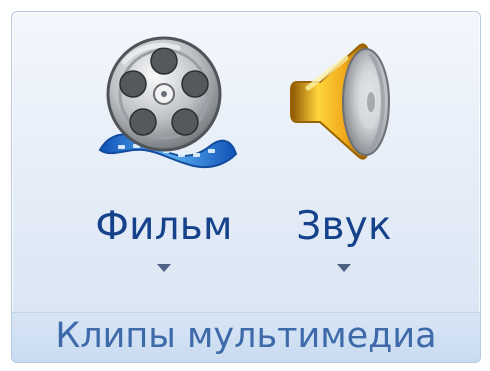 The height and width of the screenshot is (371, 490). I want to click on group-caption-bar: Клипы мультимедиа, so click(246, 337).